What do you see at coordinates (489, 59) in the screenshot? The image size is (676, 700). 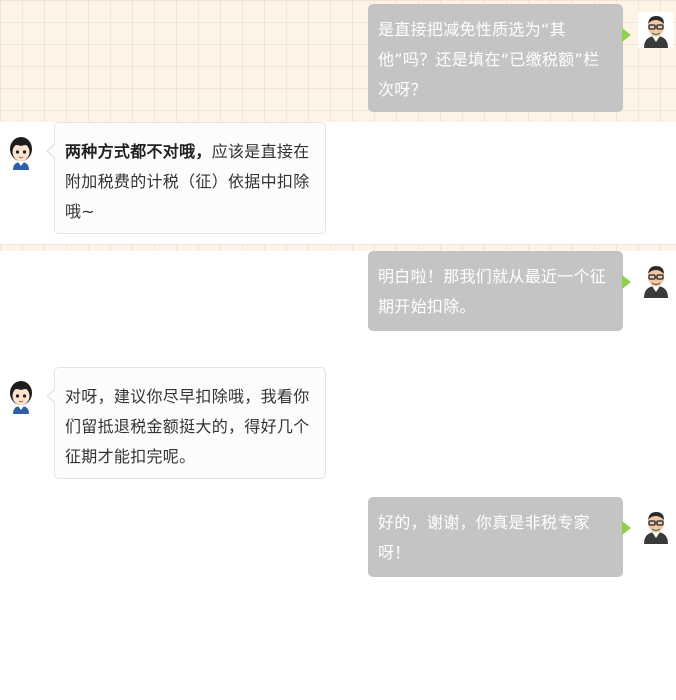 I see `message-text: 是直接把减免性质选为“其他”吗？还是填在“已缴税额”栏次呀？` at bounding box center [489, 59].